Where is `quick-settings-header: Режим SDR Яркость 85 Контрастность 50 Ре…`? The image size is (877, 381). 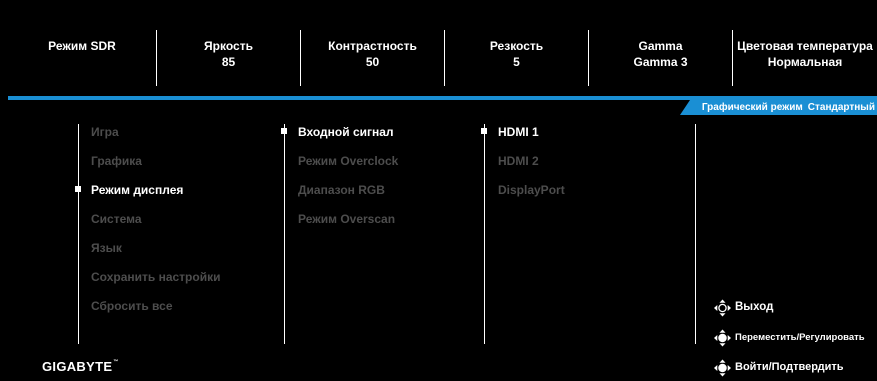 quick-settings-header: Режим SDR Яркость 85 Контрастность 50 Ре… is located at coordinates (442, 58).